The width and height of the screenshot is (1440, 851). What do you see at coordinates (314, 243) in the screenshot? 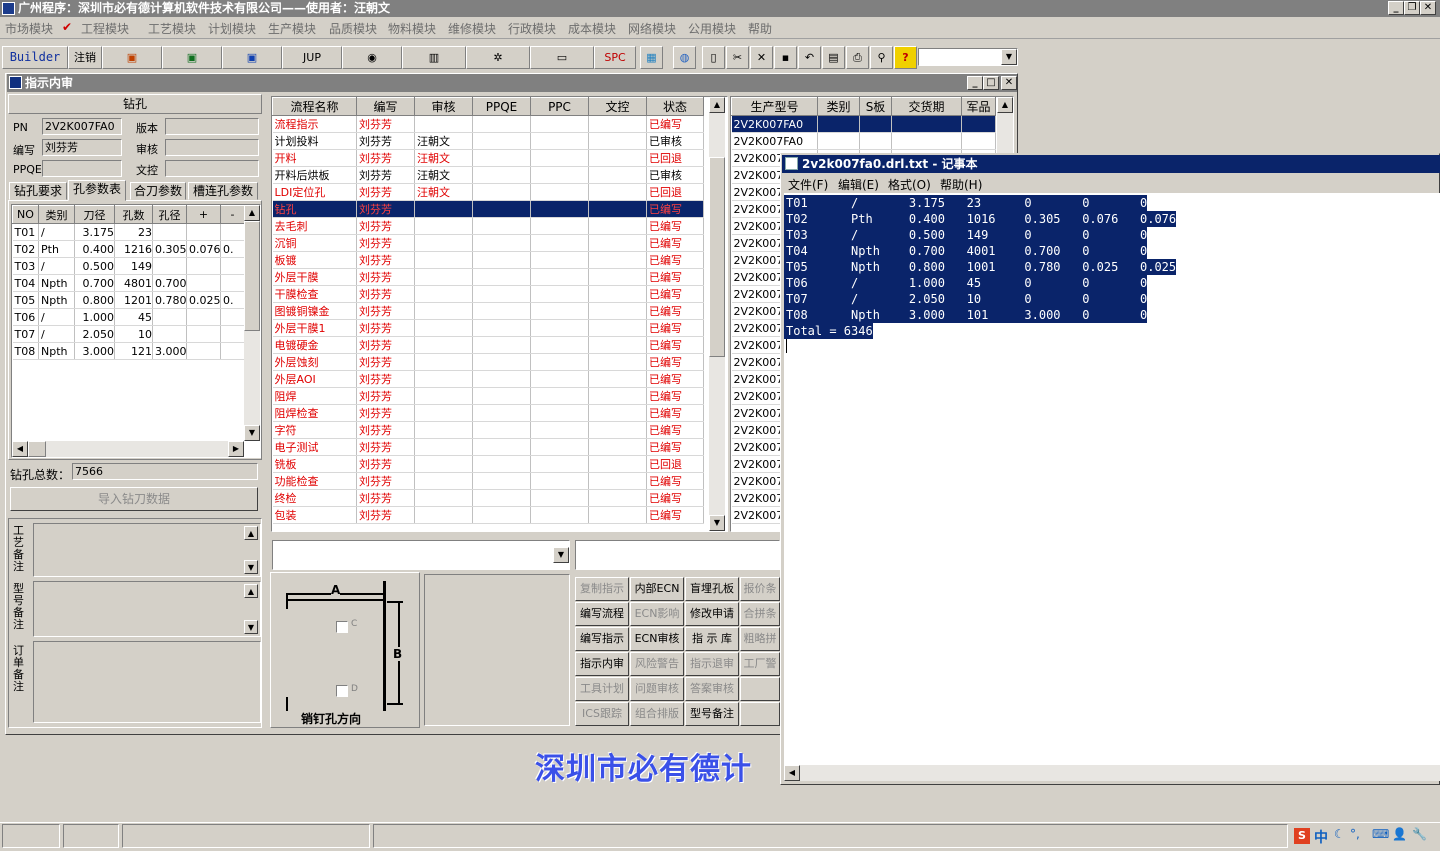
I see `flow-cell: 沉铜` at bounding box center [314, 243].